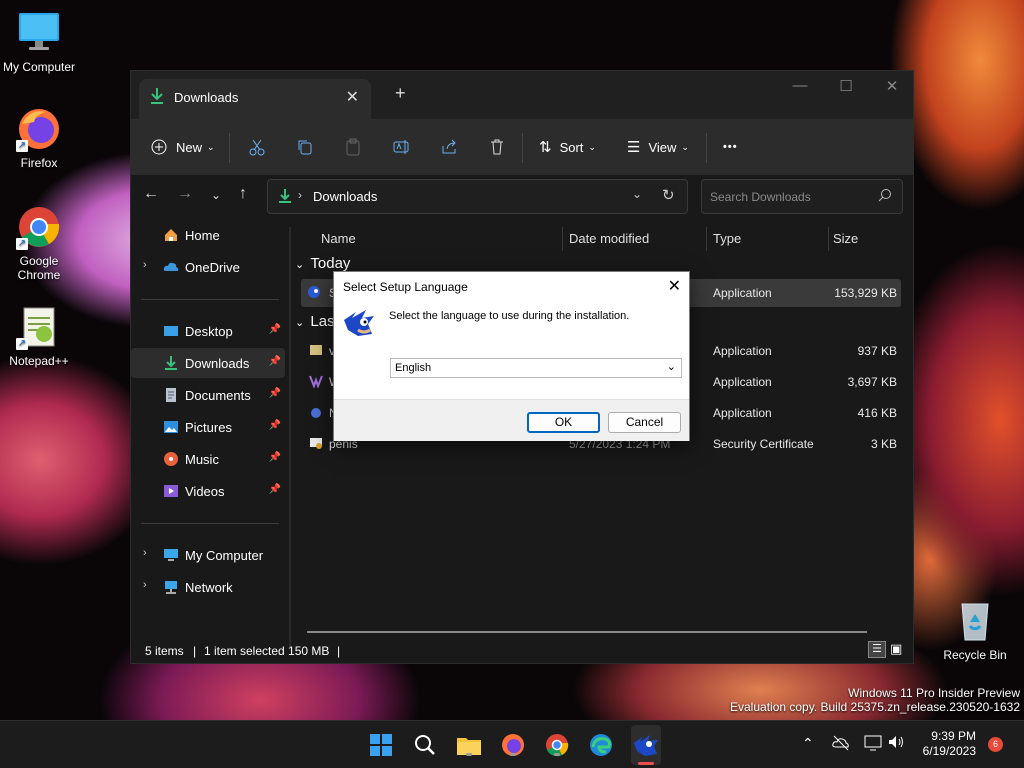 The height and width of the screenshot is (768, 1024). I want to click on share-button, so click(449, 147).